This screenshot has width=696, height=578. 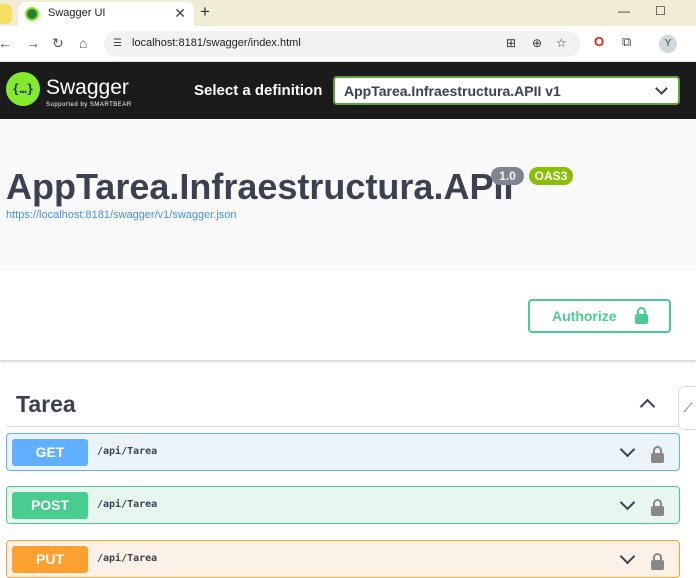 What do you see at coordinates (537, 43) in the screenshot?
I see `zoom-icon: ⊕` at bounding box center [537, 43].